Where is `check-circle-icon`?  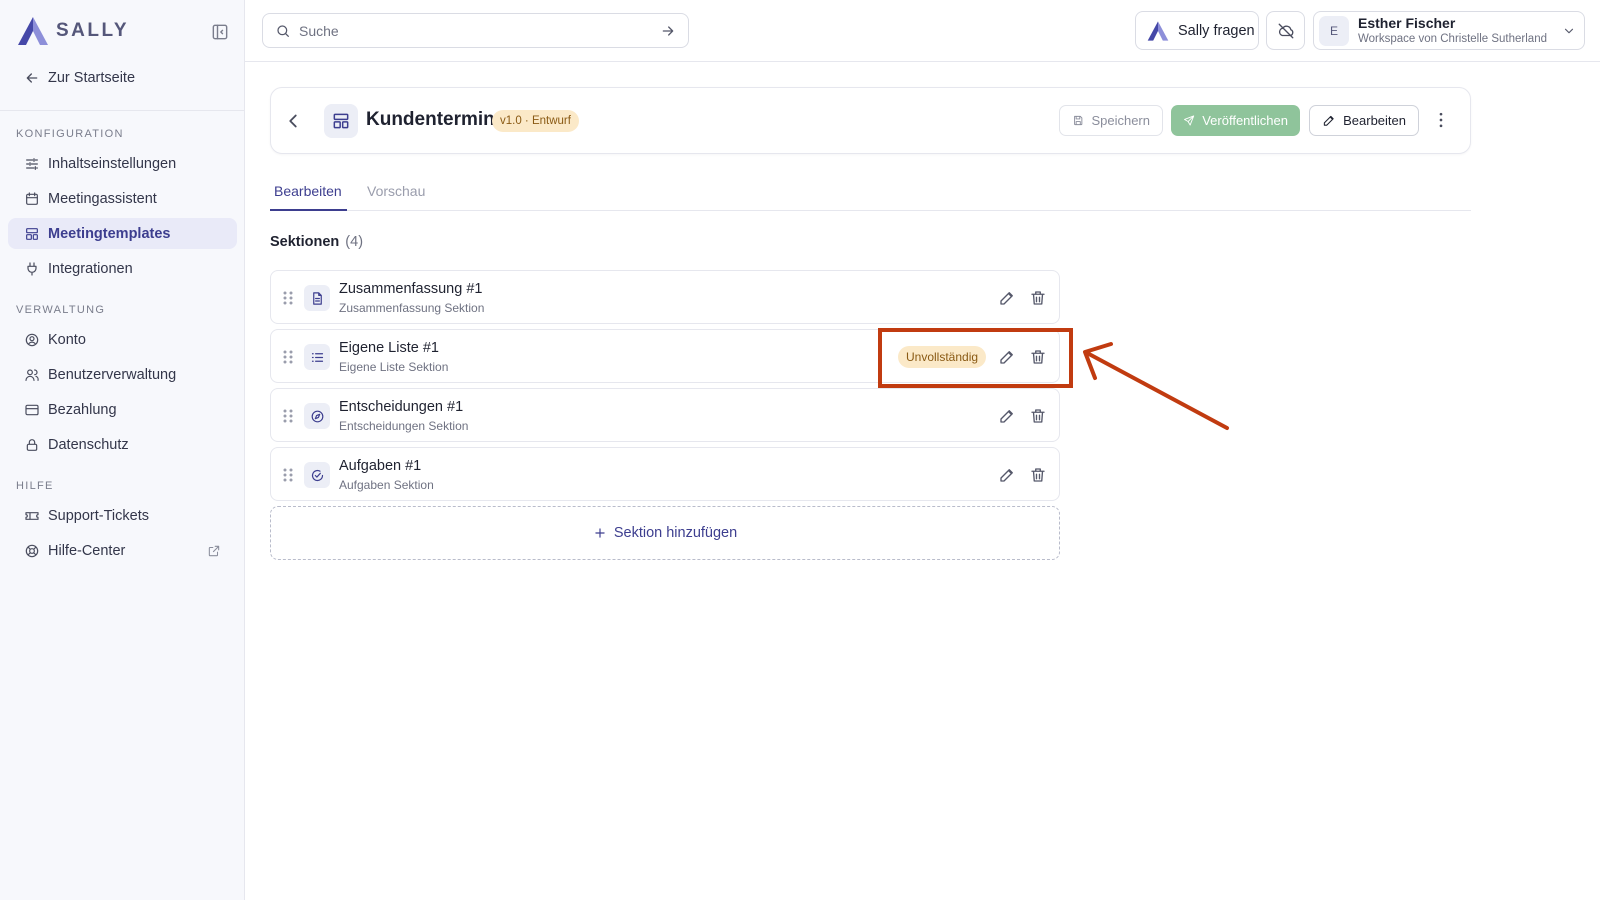
check-circle-icon is located at coordinates (317, 475).